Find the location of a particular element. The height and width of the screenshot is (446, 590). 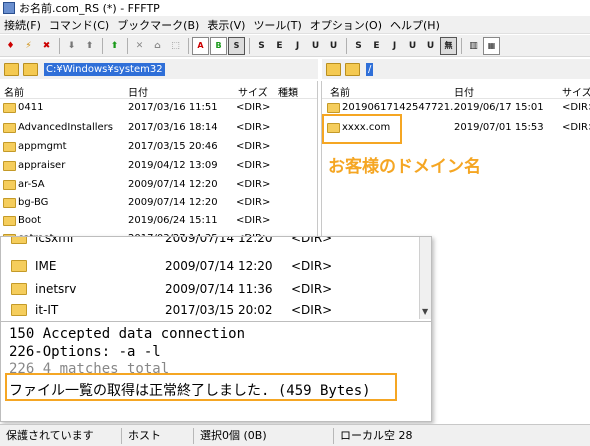

local-path-input: C:¥Windows¥system32 is located at coordinates (104, 69).